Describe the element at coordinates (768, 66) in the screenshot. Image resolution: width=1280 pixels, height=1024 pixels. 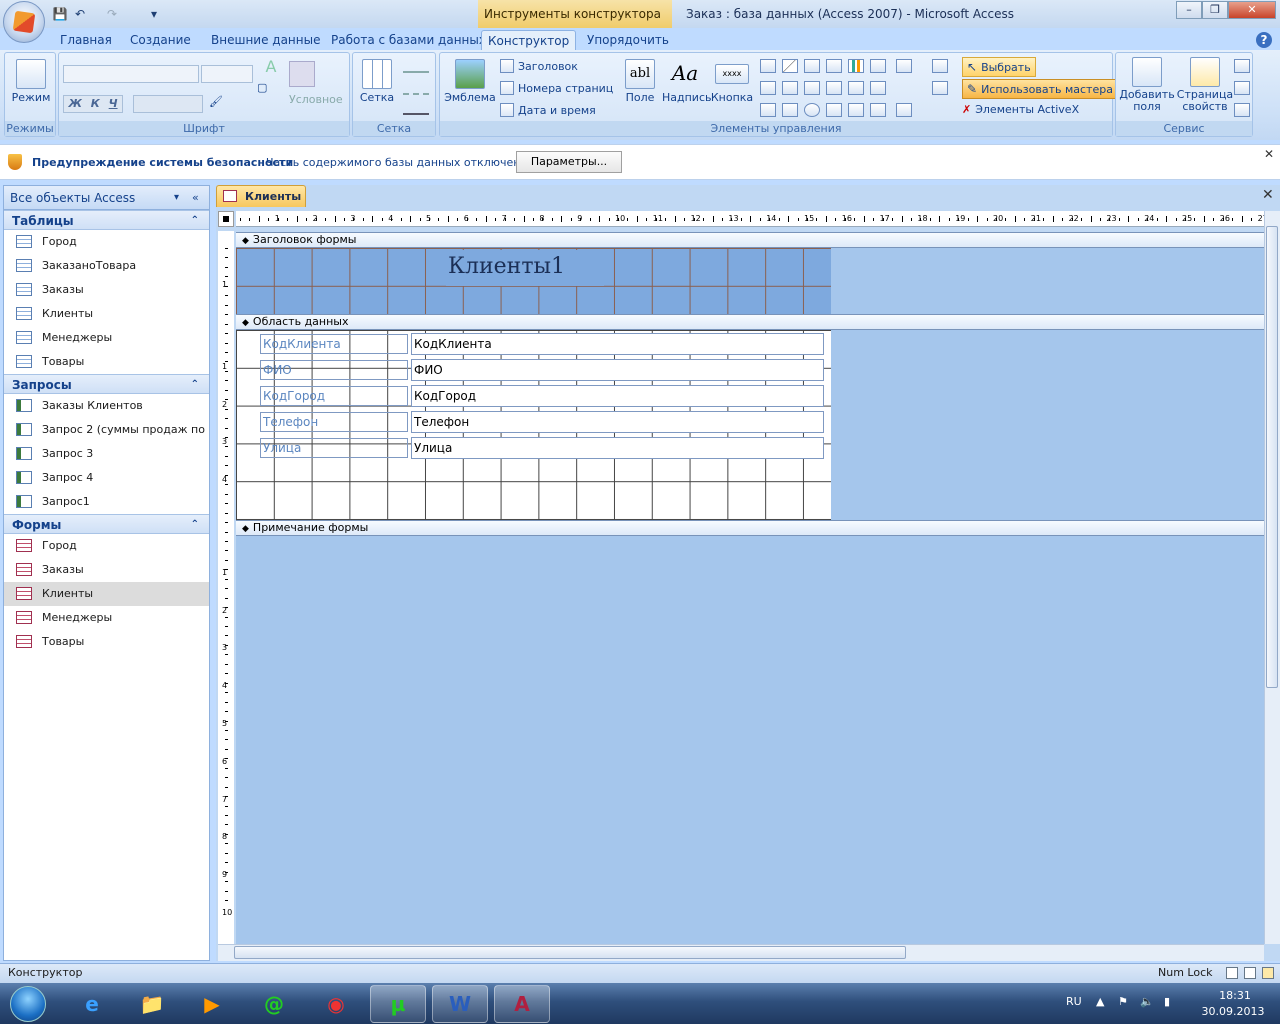
I see `tab-control-icon` at that location.